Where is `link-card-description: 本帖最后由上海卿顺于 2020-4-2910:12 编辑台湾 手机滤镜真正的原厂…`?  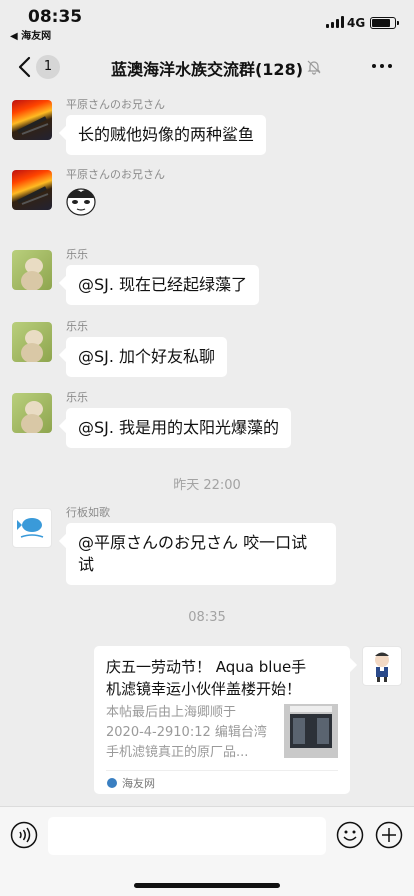
link-card-description: 本帖最后由上海卿顺于 2020-4-2910:12 编辑台湾 手机滤镜真正的原厂… is located at coordinates (194, 733).